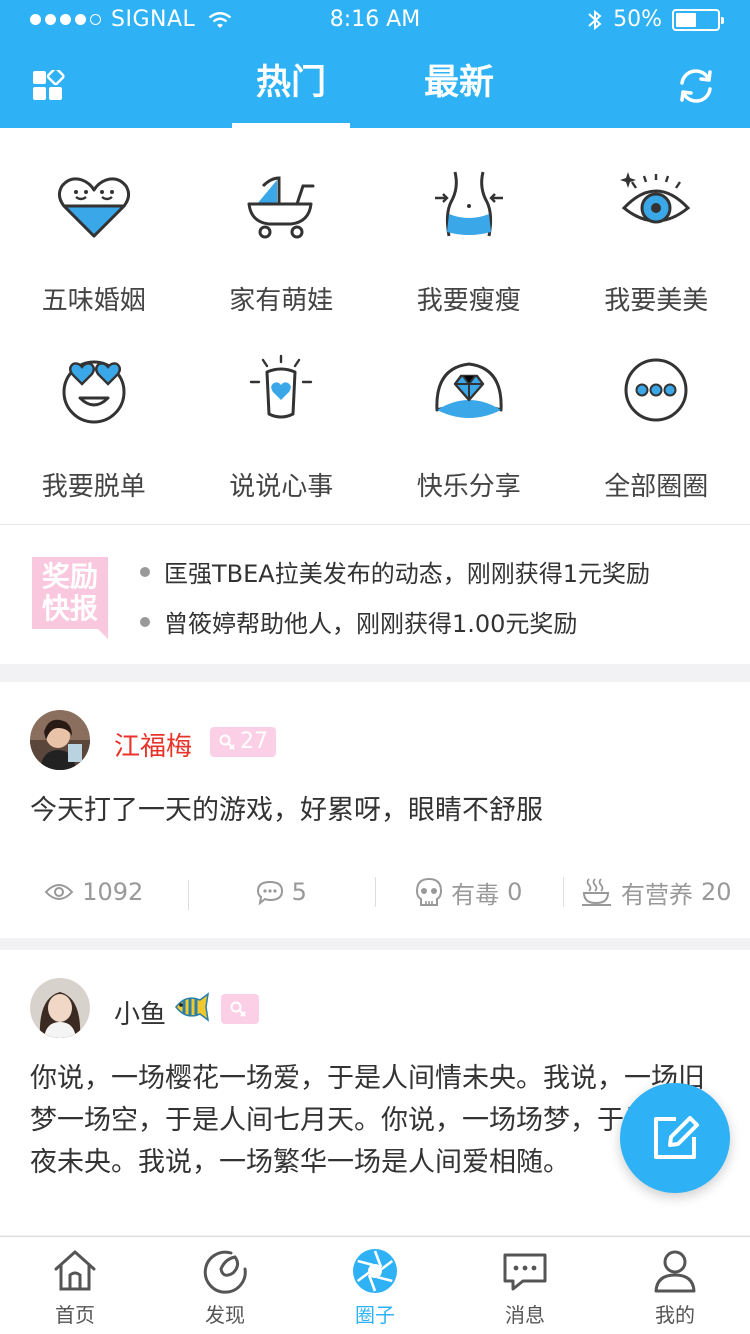  Describe the element at coordinates (468, 301) in the screenshot. I see `category-label: 我要瘦瘦` at that location.